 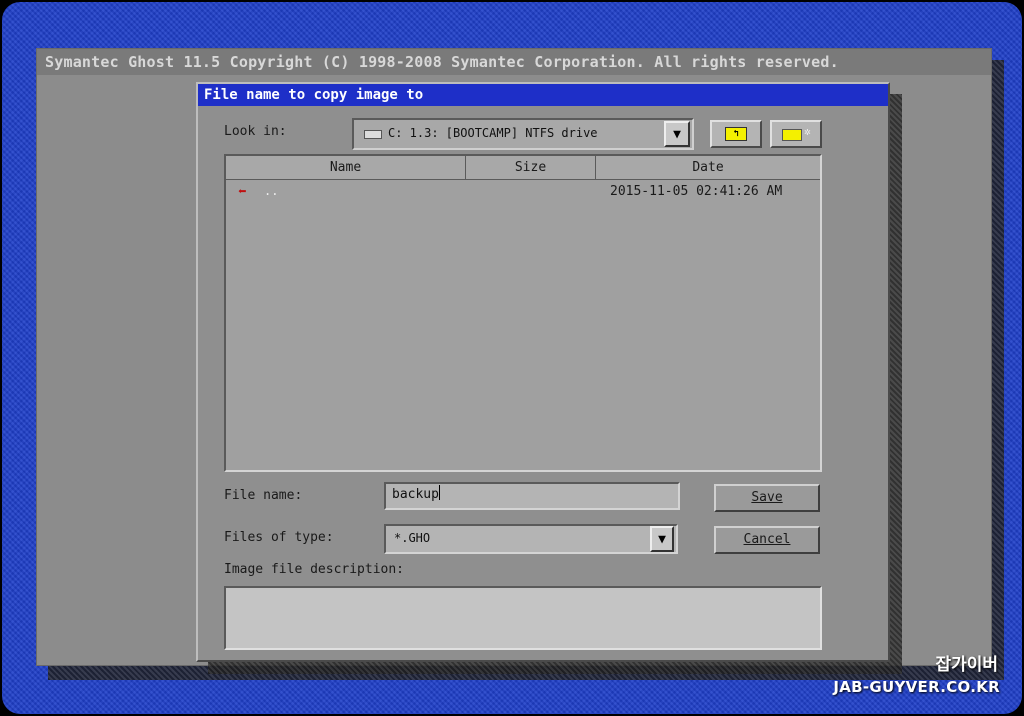 What do you see at coordinates (677, 134) in the screenshot?
I see `look-in-chevron-down-icon: ▼` at bounding box center [677, 134].